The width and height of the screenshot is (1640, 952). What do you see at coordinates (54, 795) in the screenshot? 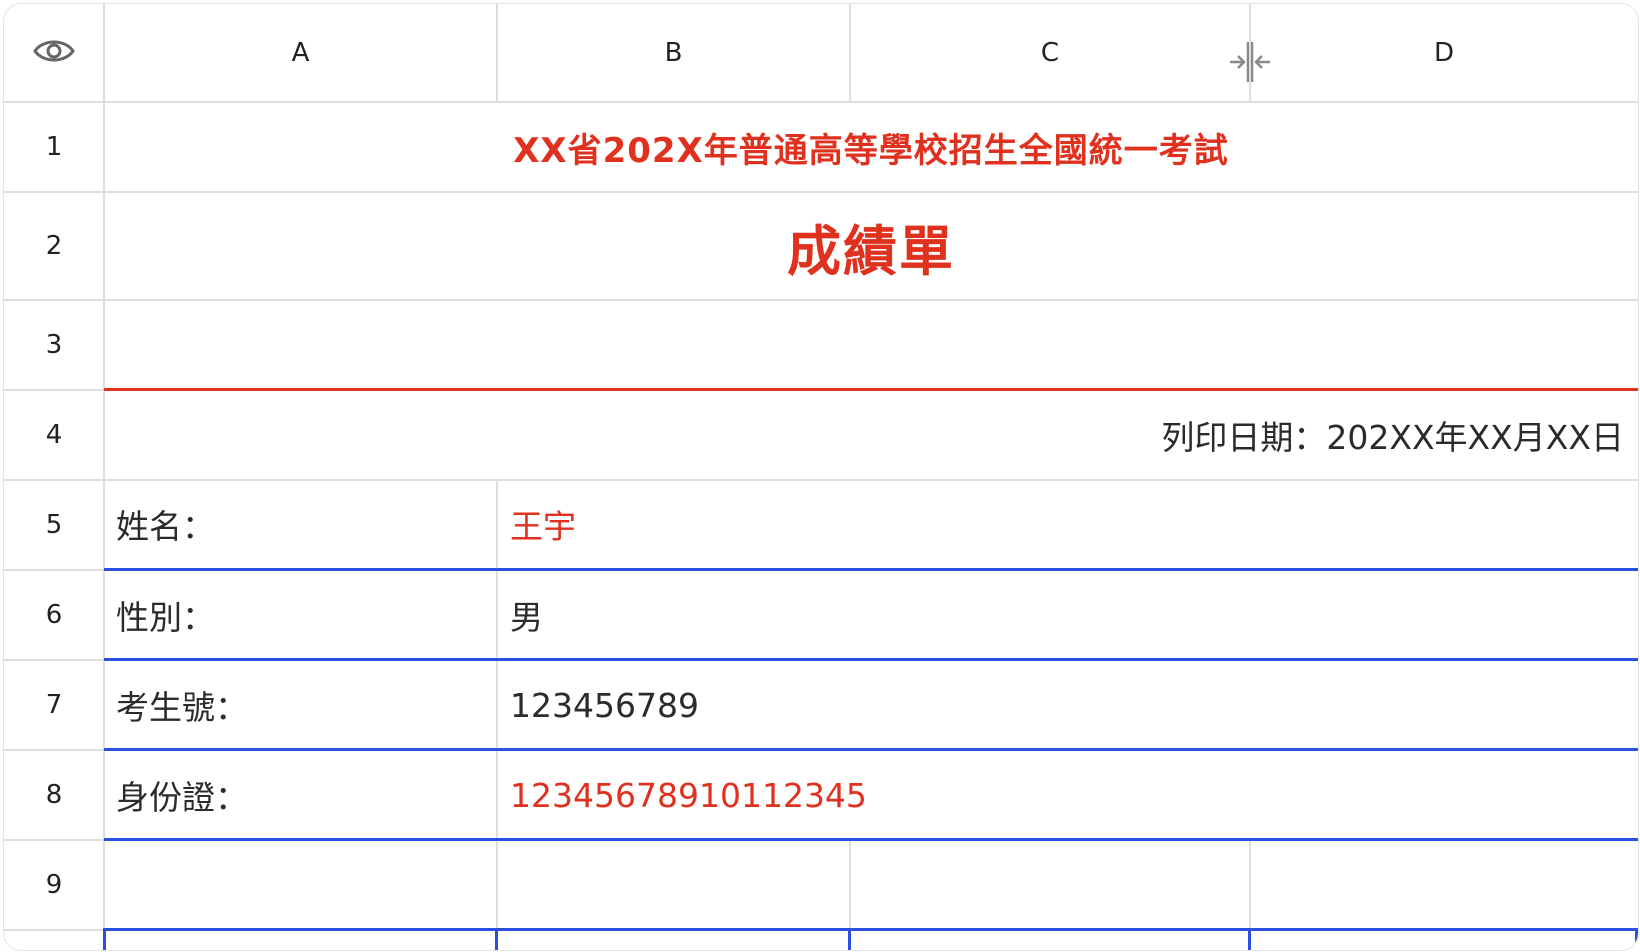
I see `row-header-8: 8` at bounding box center [54, 795].